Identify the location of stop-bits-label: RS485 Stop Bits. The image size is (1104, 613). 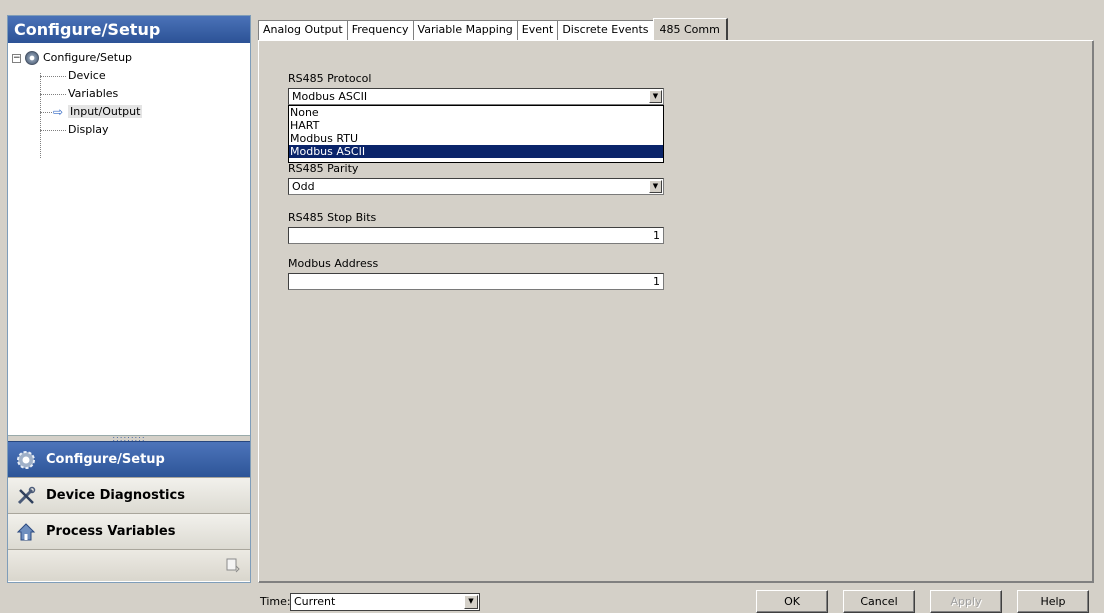
(332, 217).